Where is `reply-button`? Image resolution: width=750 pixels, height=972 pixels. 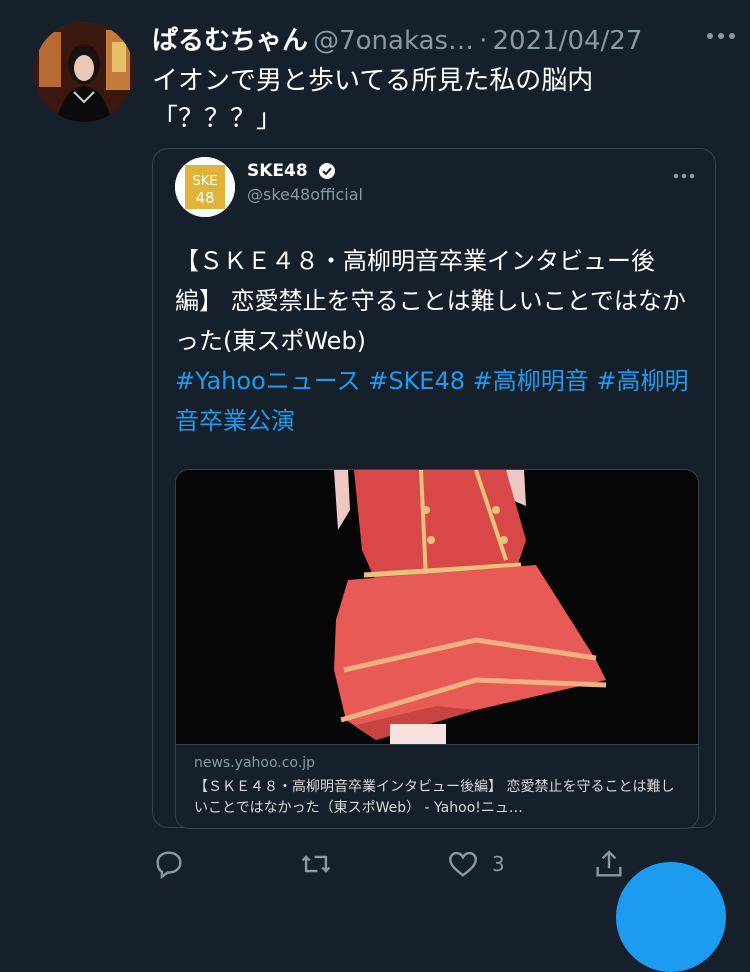
reply-button is located at coordinates (169, 864).